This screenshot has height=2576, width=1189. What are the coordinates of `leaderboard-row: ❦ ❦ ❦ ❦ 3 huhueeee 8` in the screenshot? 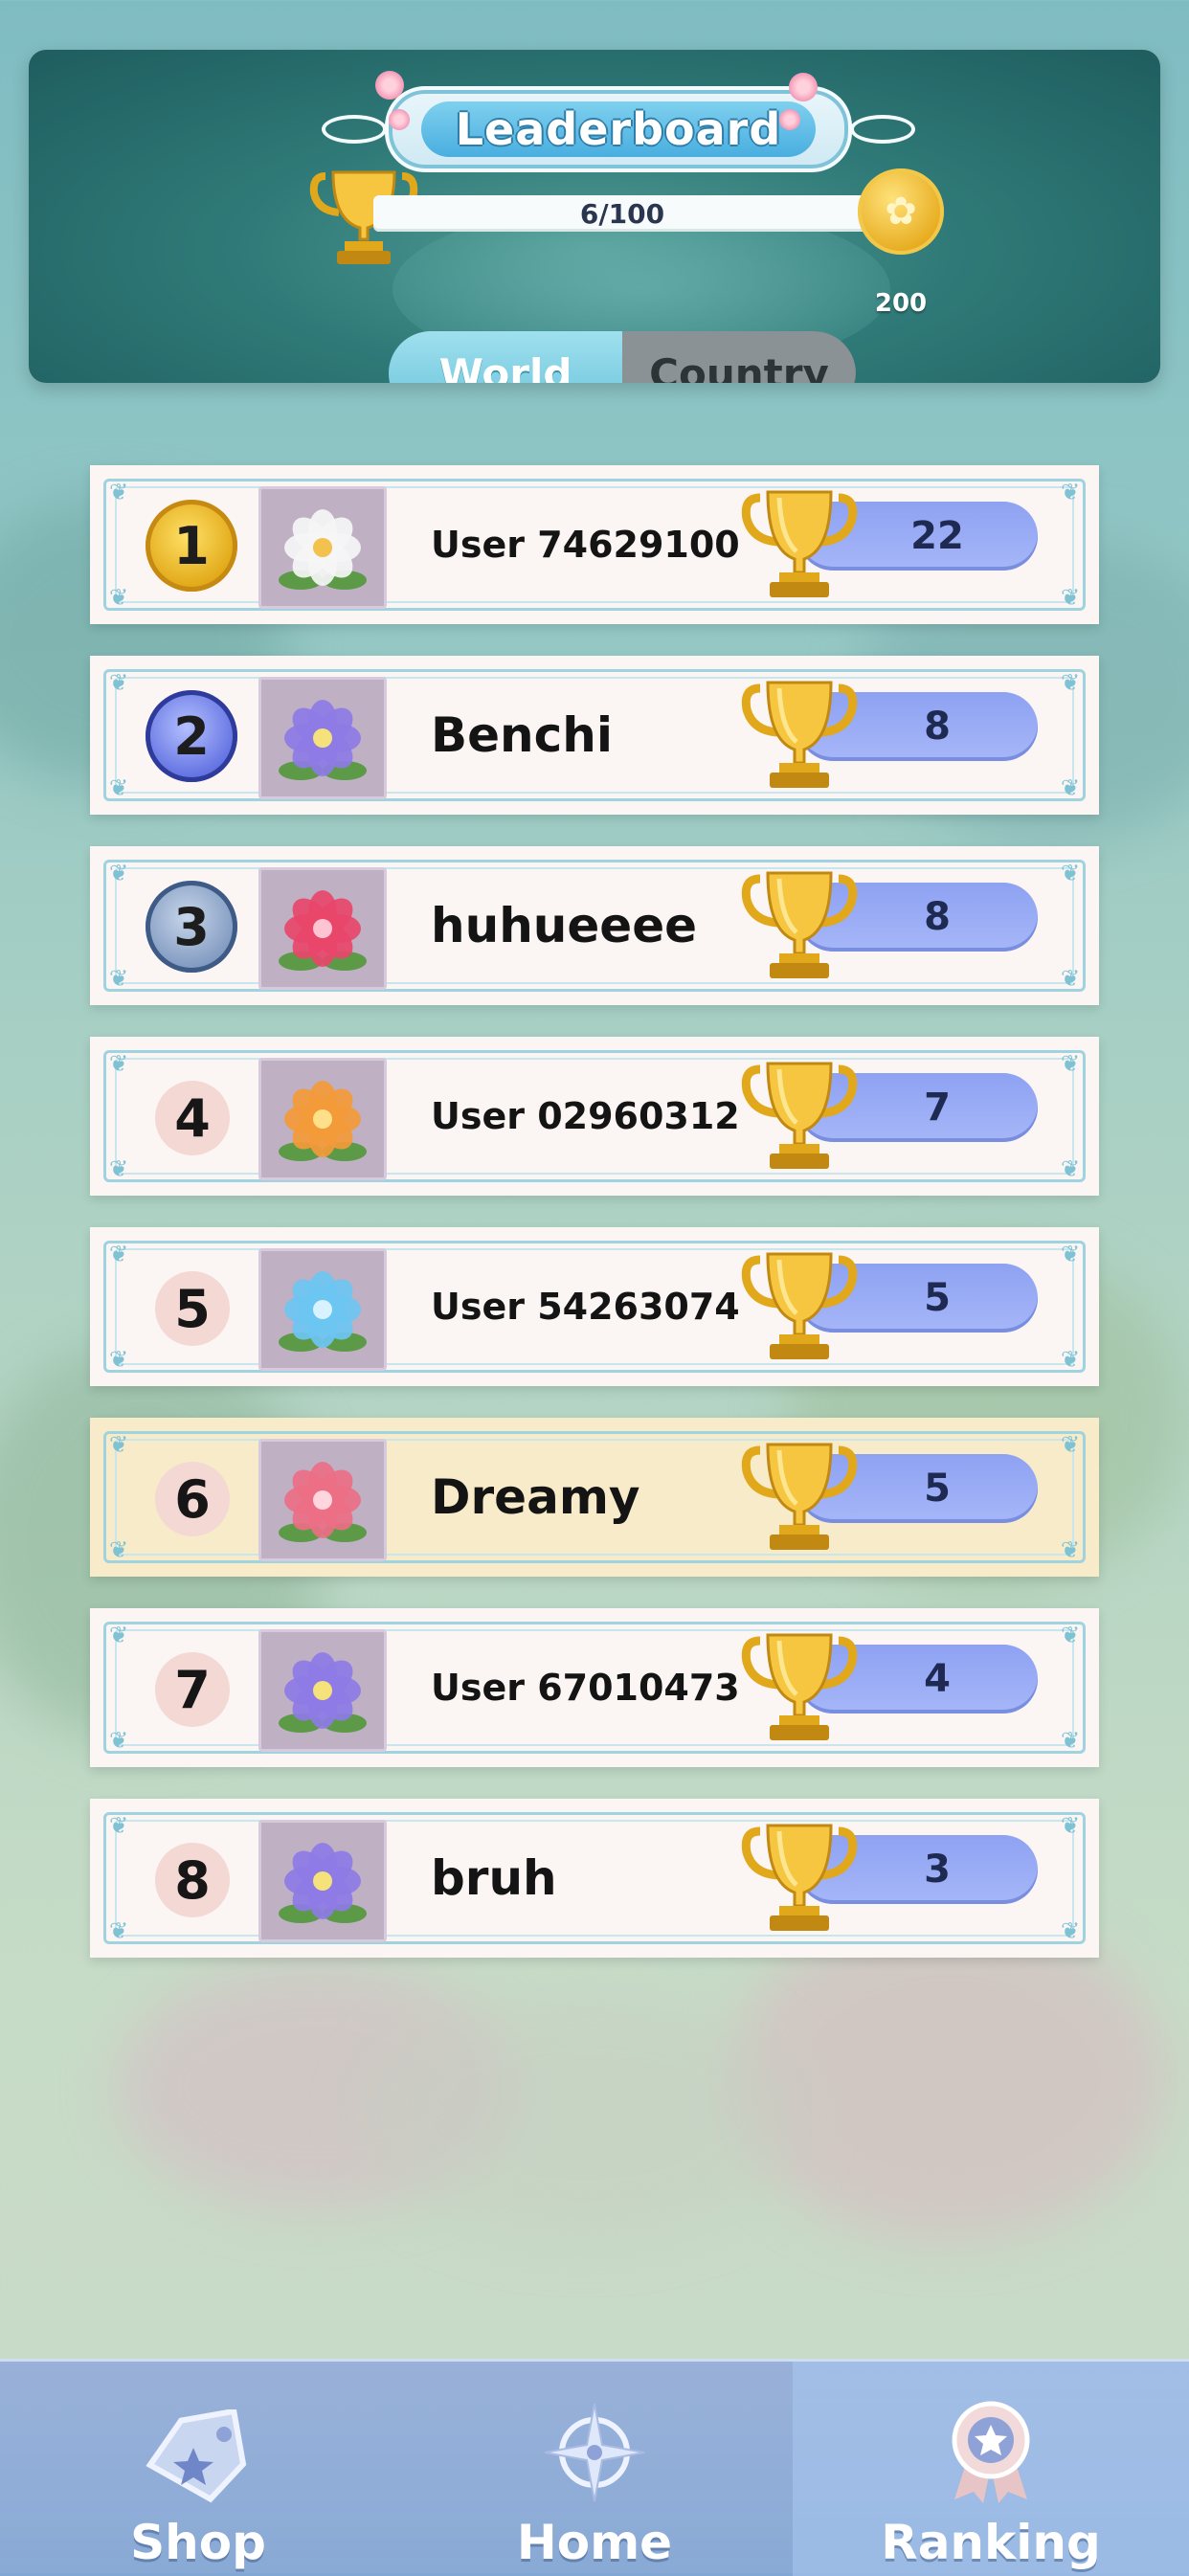 It's located at (594, 926).